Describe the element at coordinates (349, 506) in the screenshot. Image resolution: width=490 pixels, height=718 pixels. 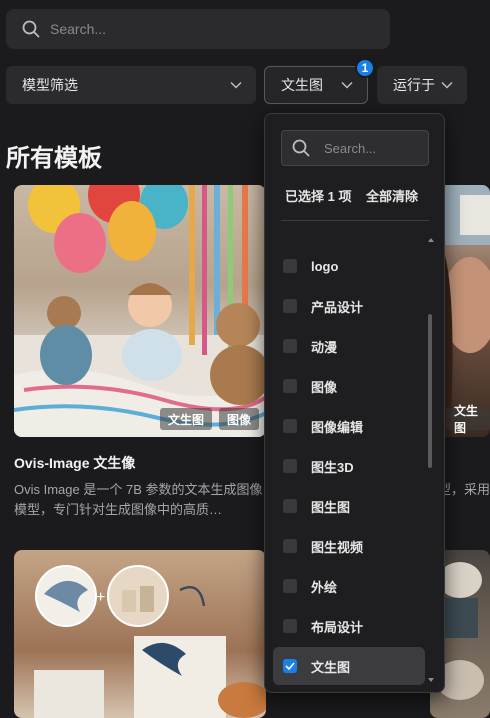
I see `option-image-to-image: 图生图` at that location.